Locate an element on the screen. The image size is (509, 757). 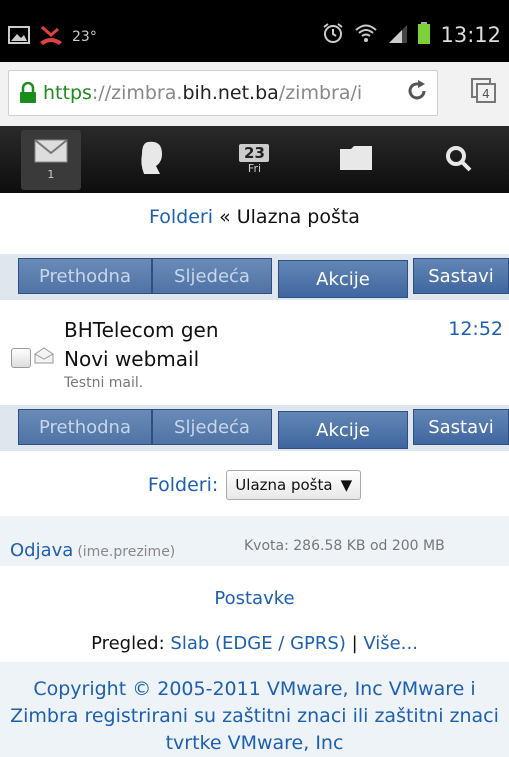
url-field: https://zimbra.bih.net.ba/zimbra/i is located at coordinates (223, 93).